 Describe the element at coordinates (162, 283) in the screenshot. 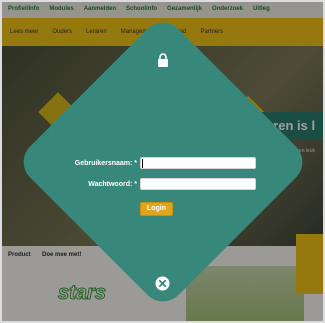

I see `close-icon` at that location.